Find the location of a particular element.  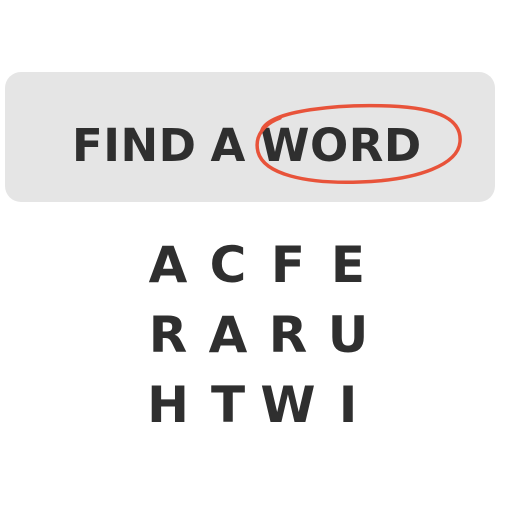

letter-tile-r3c2: T is located at coordinates (228, 405).